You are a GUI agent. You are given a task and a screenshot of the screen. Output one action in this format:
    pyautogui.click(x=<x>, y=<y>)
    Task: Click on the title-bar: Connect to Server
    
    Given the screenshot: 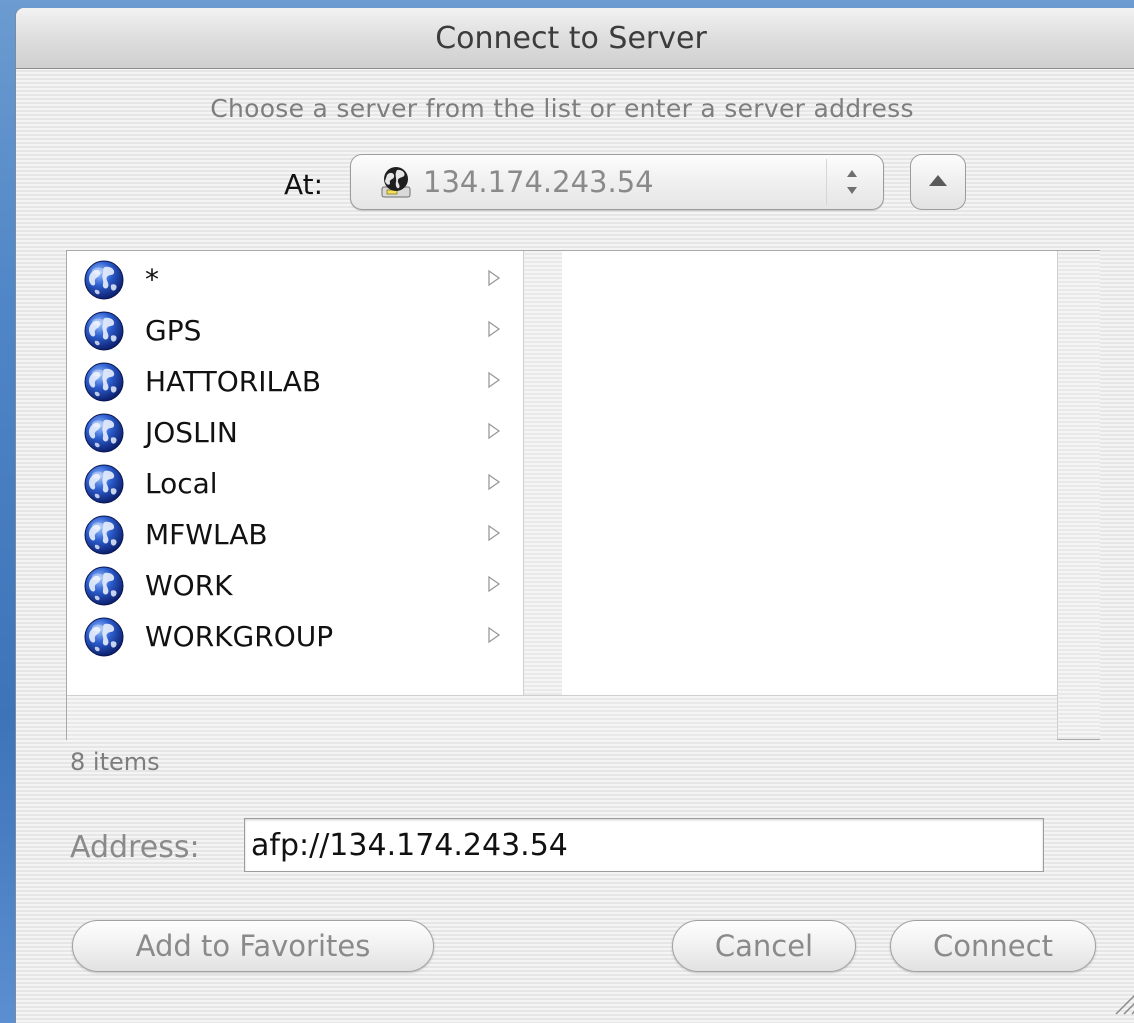 What is the action you would take?
    pyautogui.click(x=575, y=38)
    